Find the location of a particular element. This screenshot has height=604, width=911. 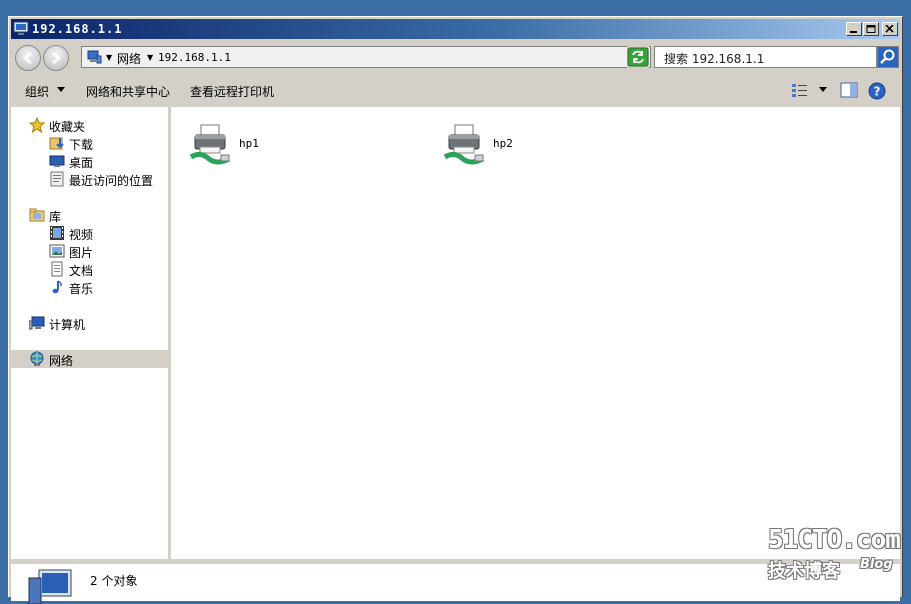

item-label: hp2 is located at coordinates (503, 143).